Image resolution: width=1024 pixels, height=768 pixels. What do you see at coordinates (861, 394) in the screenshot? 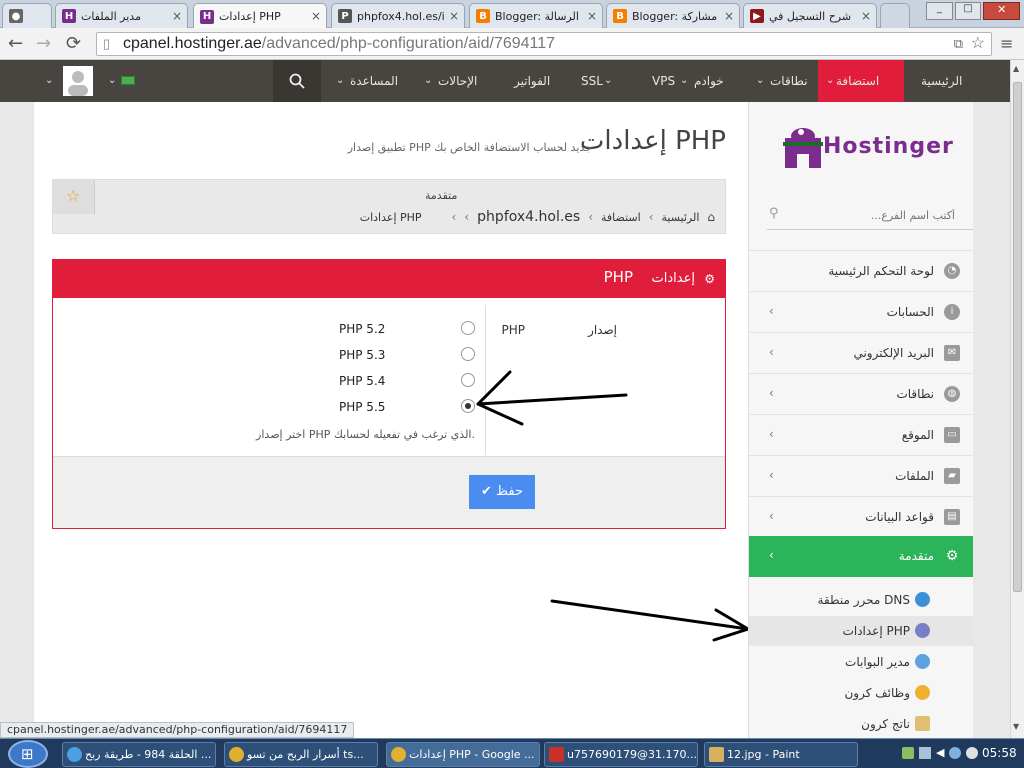
I see `sidebar-item-domains: ◍ نطاقات ‹` at bounding box center [861, 394].